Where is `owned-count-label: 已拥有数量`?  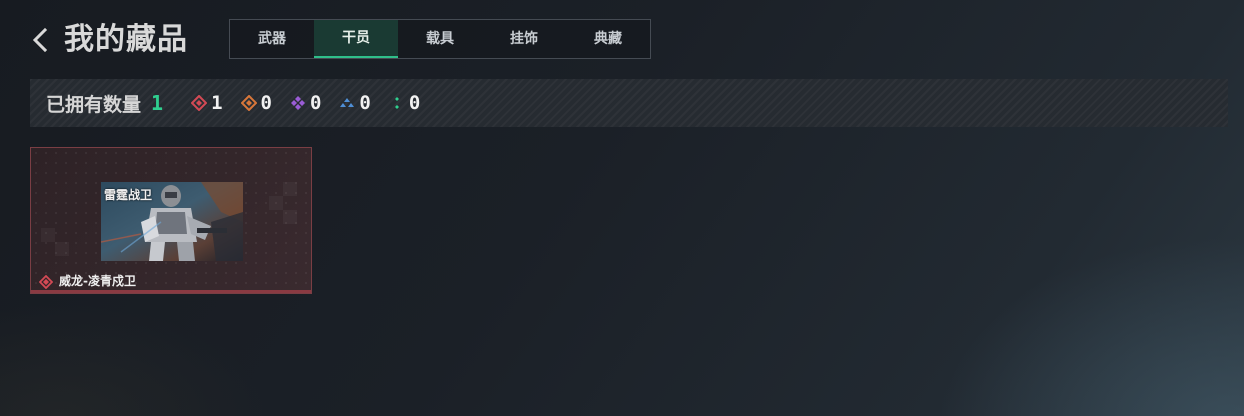
owned-count-label: 已拥有数量 is located at coordinates (94, 104).